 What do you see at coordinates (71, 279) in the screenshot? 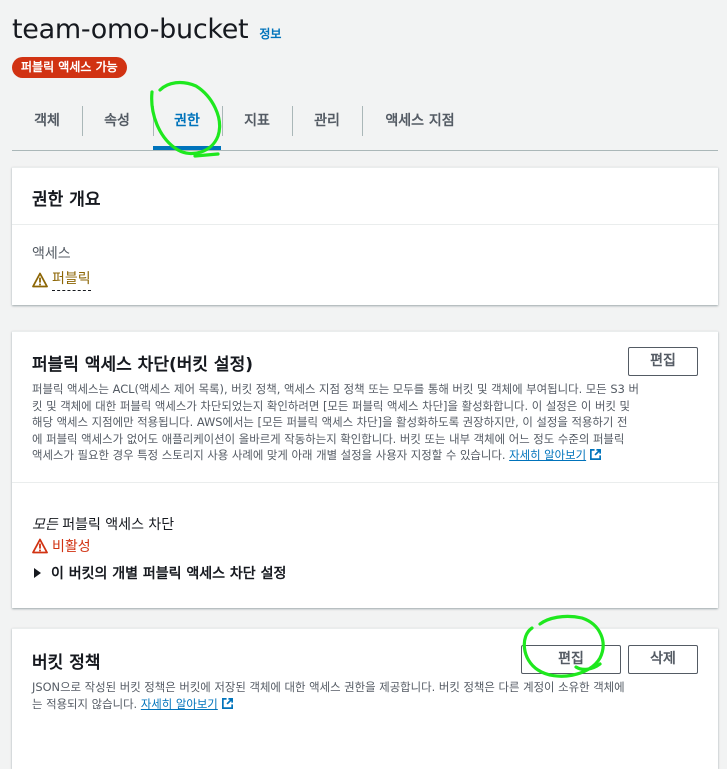
I see `access-value: 퍼블릭` at bounding box center [71, 279].